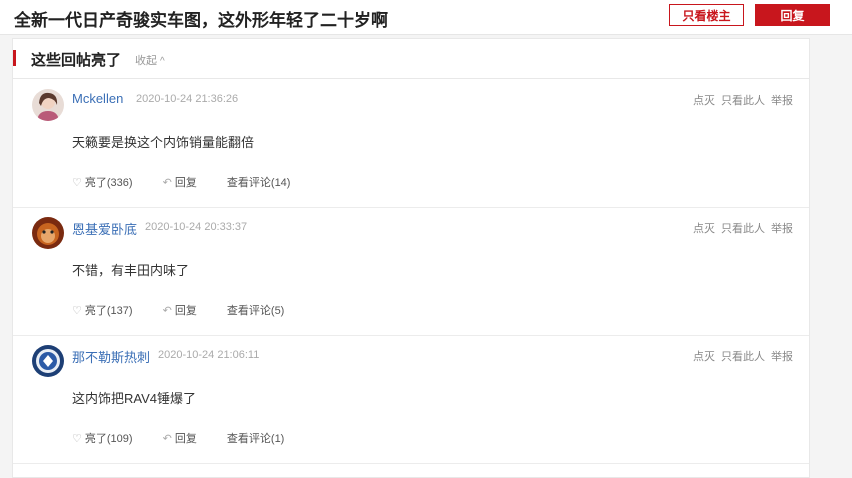 The image size is (852, 478). Describe the element at coordinates (97, 98) in the screenshot. I see `username: Mckellen` at that location.